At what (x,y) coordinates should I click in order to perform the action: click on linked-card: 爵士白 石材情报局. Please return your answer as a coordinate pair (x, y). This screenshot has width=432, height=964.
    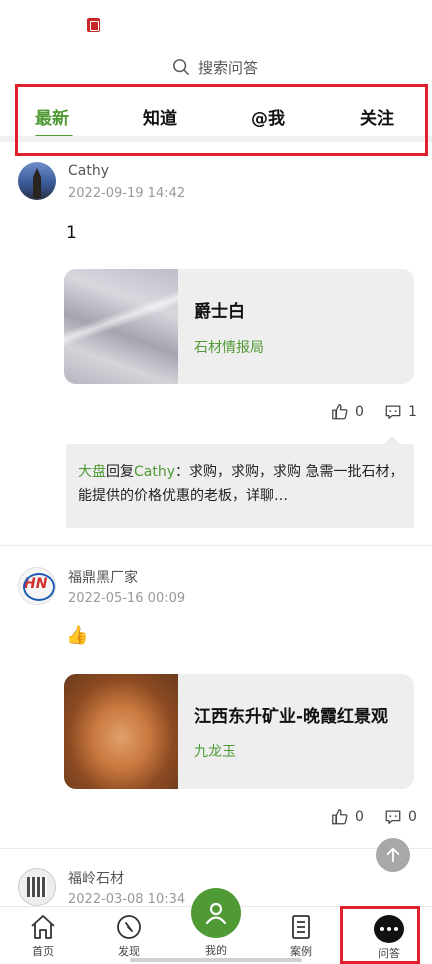
    Looking at the image, I should click on (239, 326).